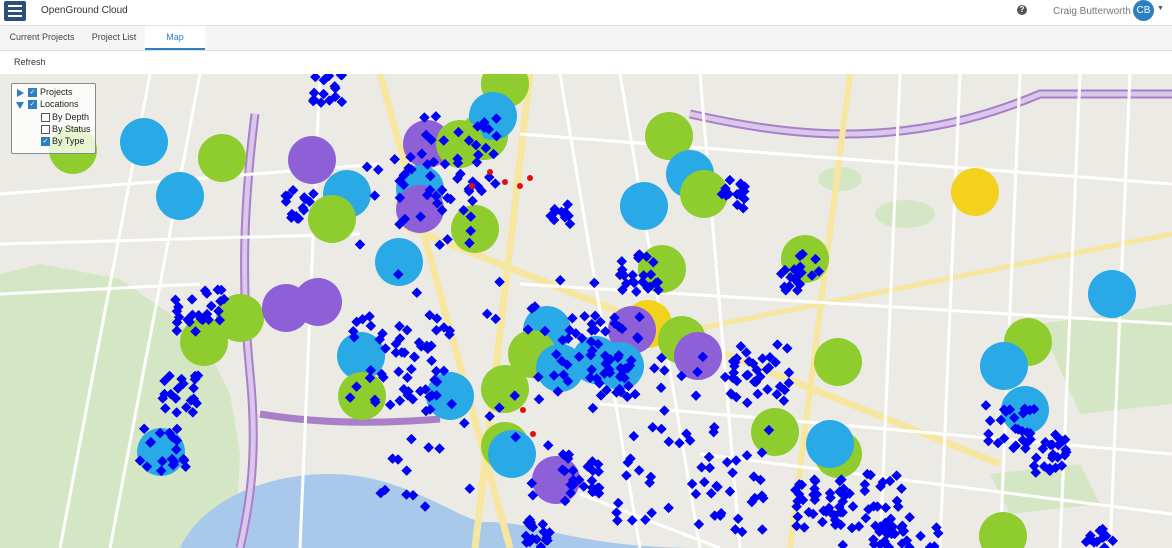 The height and width of the screenshot is (548, 1172). I want to click on avatar: CB, so click(1143, 10).